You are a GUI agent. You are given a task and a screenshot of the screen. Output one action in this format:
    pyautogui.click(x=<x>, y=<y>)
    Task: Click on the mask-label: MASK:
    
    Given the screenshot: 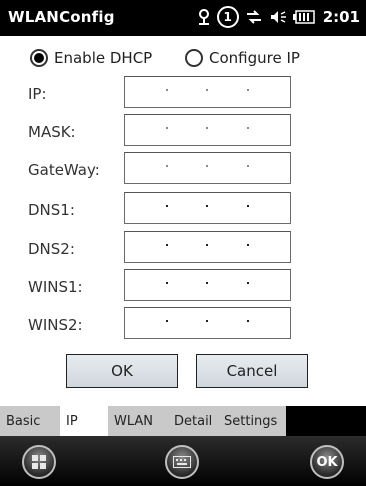 What is the action you would take?
    pyautogui.click(x=52, y=132)
    